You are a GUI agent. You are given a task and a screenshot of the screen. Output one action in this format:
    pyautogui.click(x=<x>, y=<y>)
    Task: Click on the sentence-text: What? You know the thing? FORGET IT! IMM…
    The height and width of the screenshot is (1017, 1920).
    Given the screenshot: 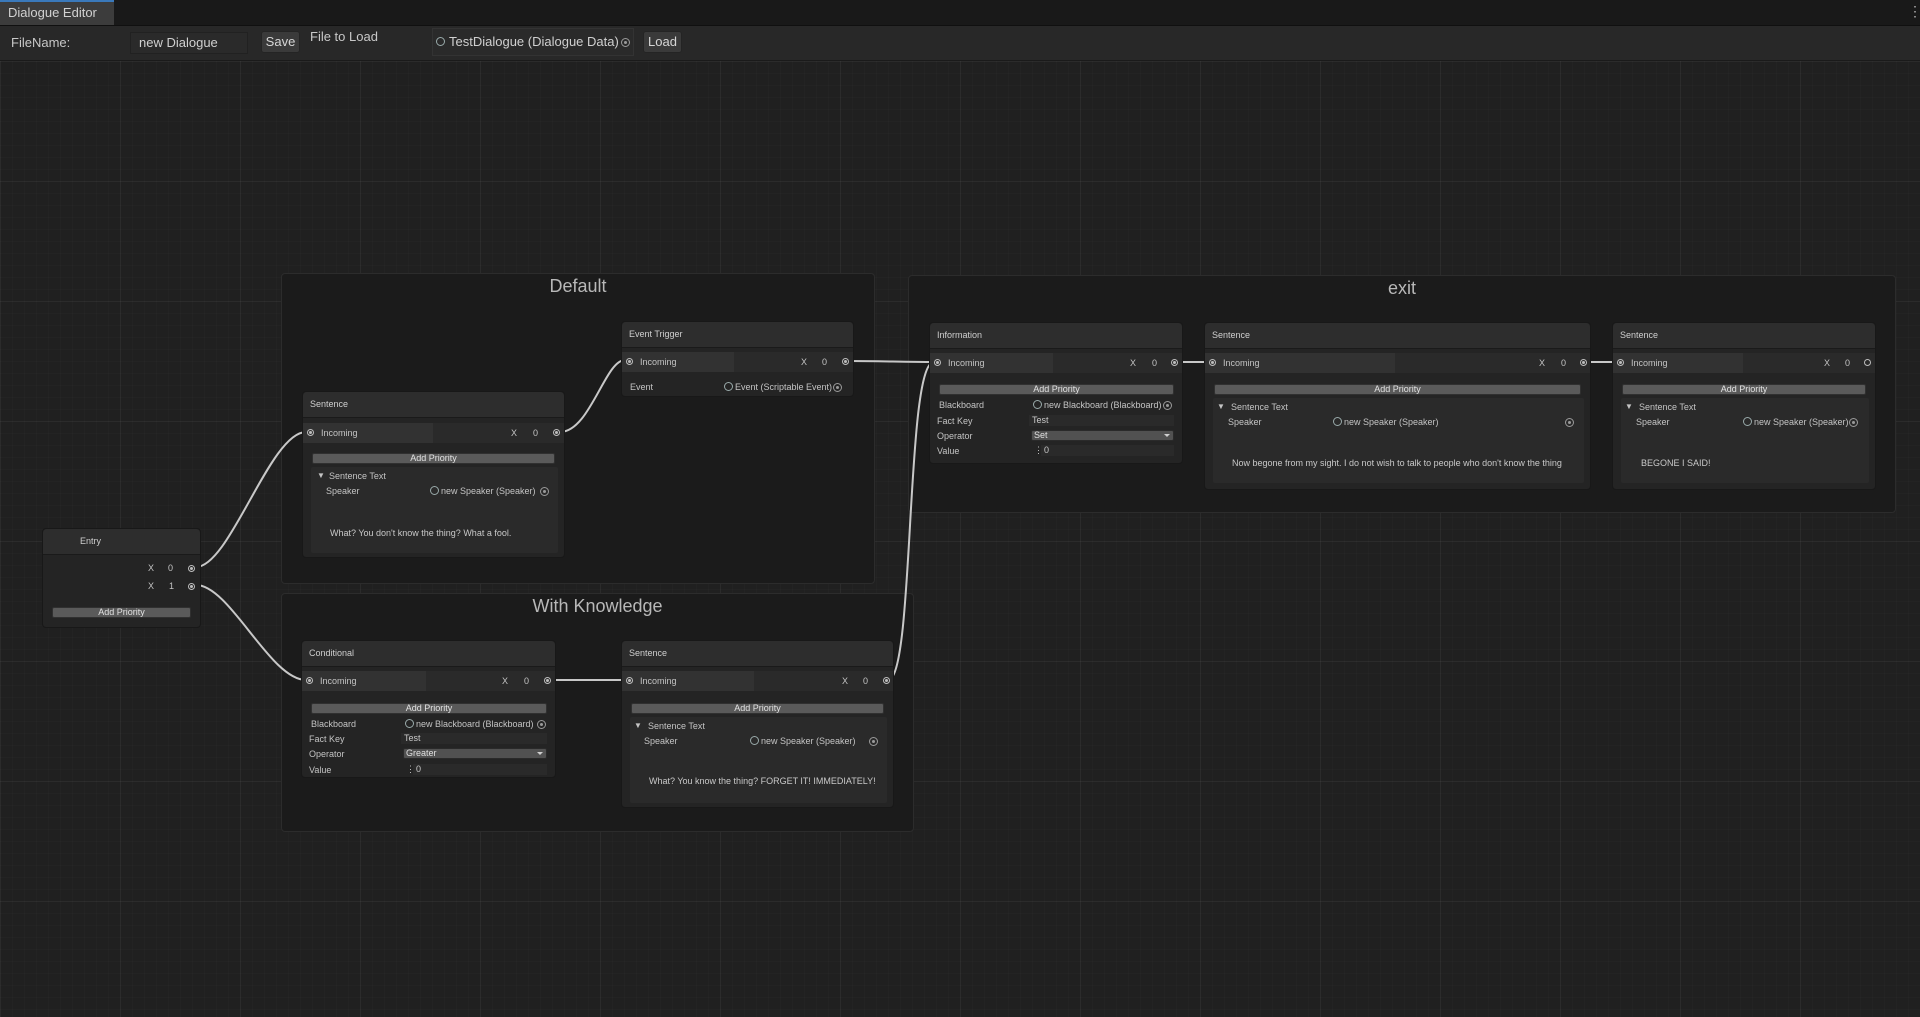 What is the action you would take?
    pyautogui.click(x=762, y=781)
    